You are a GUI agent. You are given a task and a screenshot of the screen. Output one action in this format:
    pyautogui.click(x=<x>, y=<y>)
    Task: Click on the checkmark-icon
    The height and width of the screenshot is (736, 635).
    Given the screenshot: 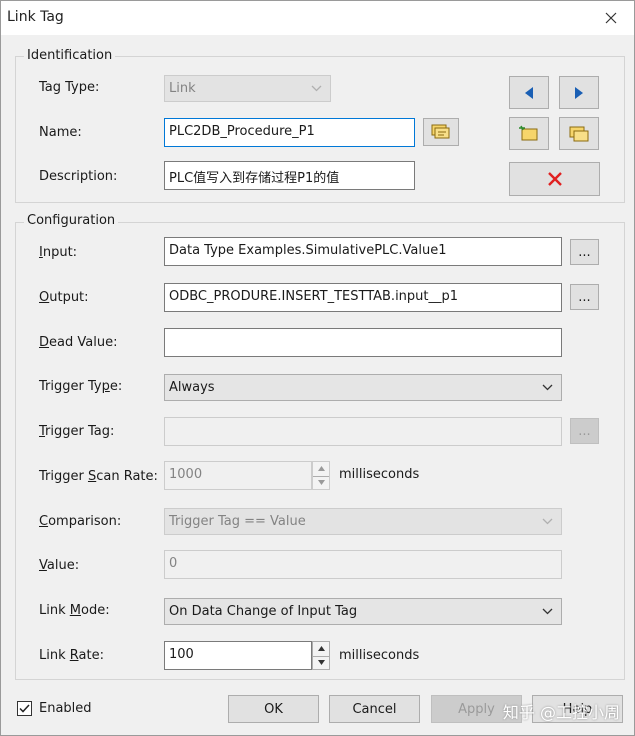 What is the action you would take?
    pyautogui.click(x=24, y=708)
    